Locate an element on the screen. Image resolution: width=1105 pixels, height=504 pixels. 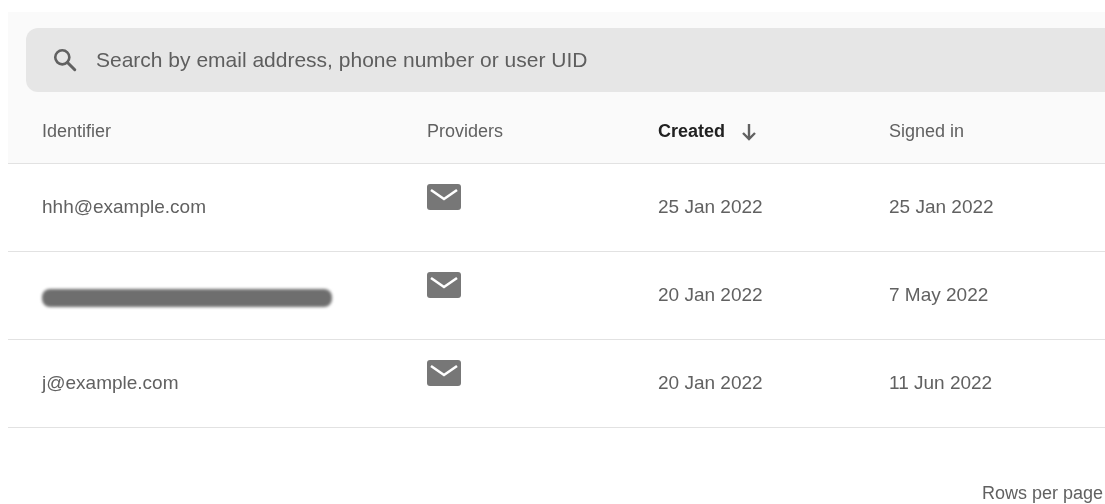
signed-in-cell: 7 May 2022 is located at coordinates (939, 295).